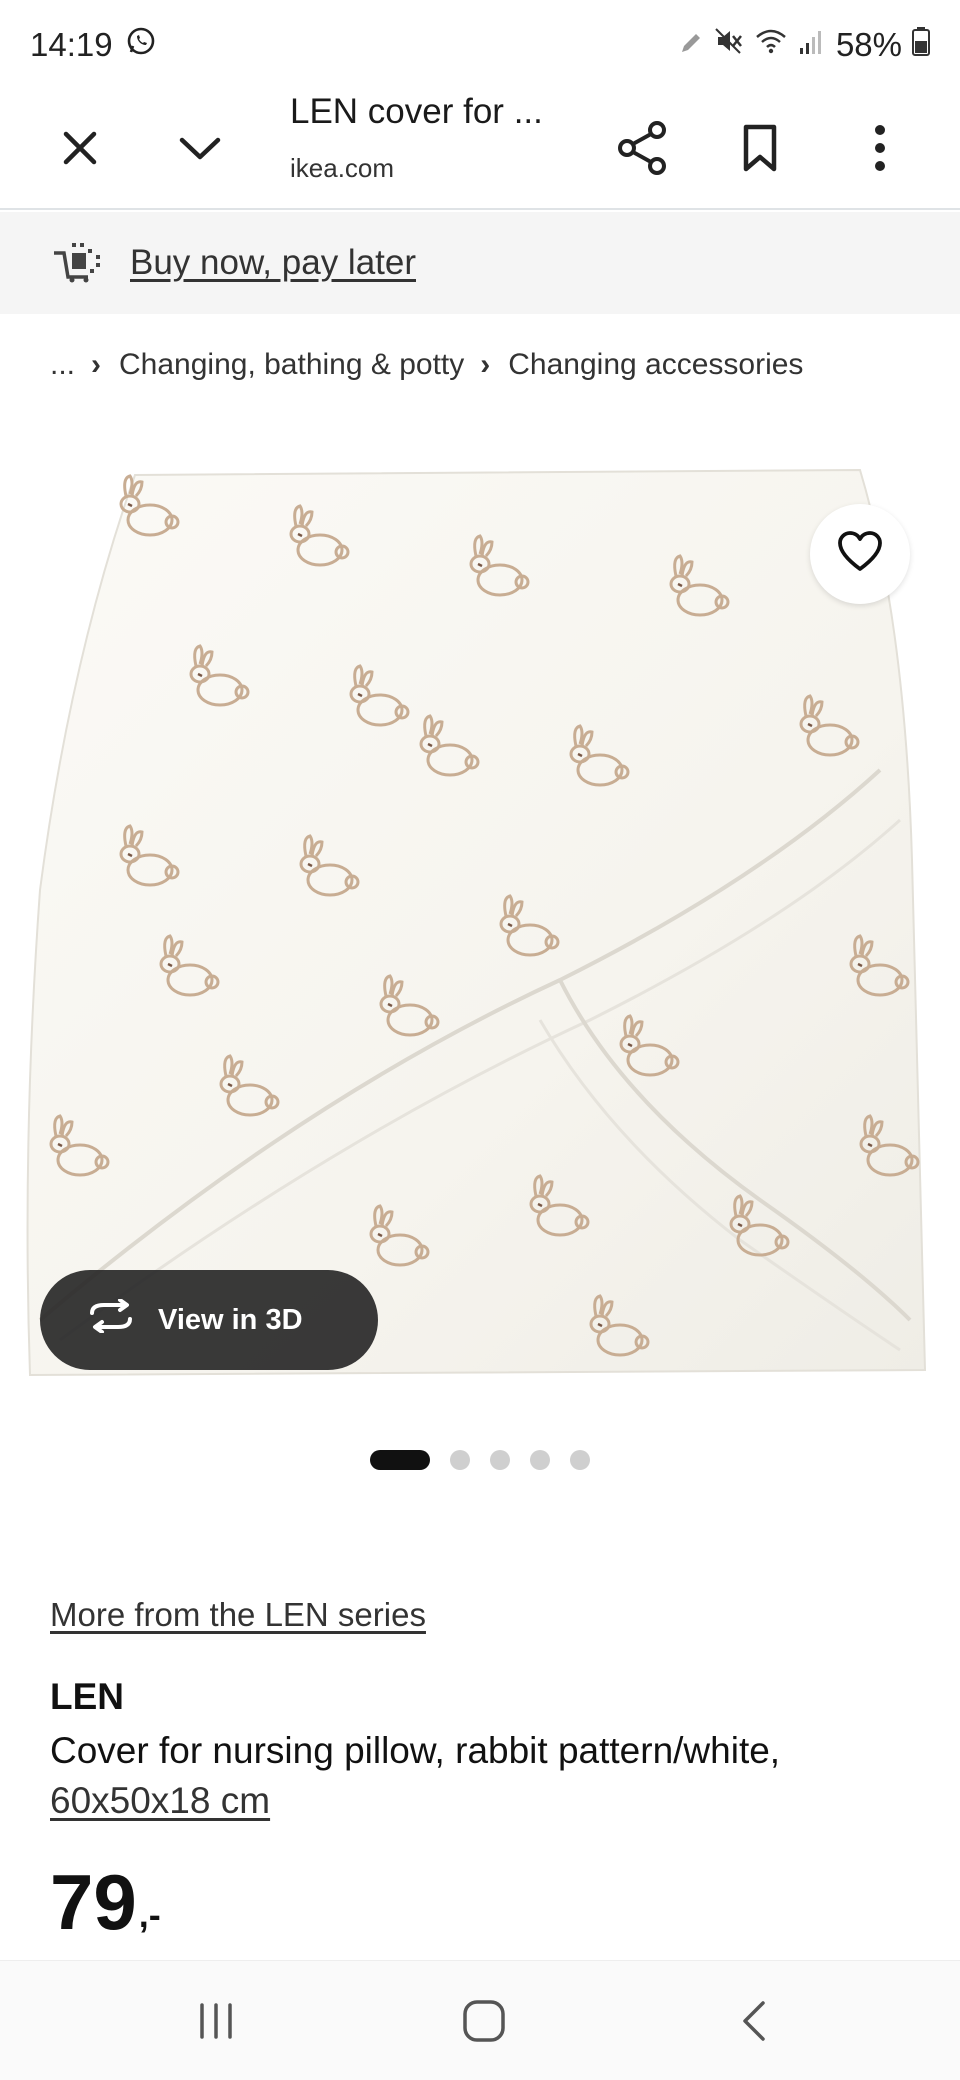 The image size is (960, 2080). What do you see at coordinates (868, 44) in the screenshot?
I see `battery-percent: 58%` at bounding box center [868, 44].